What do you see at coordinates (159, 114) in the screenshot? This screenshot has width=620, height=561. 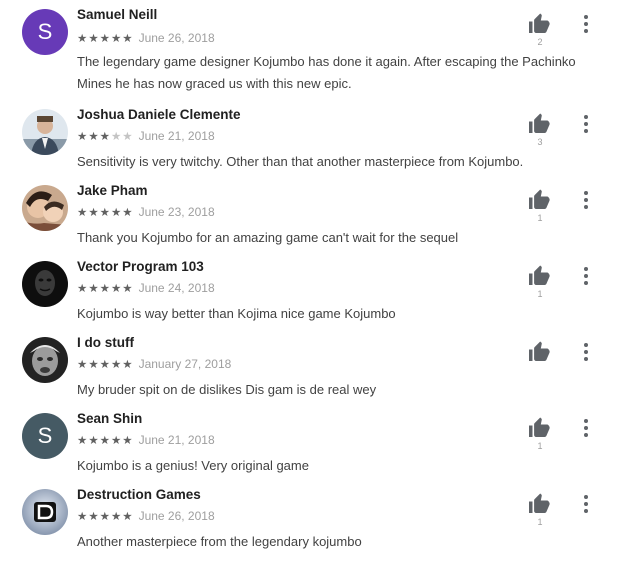 I see `author-name: Joshua Daniele Clemente` at bounding box center [159, 114].